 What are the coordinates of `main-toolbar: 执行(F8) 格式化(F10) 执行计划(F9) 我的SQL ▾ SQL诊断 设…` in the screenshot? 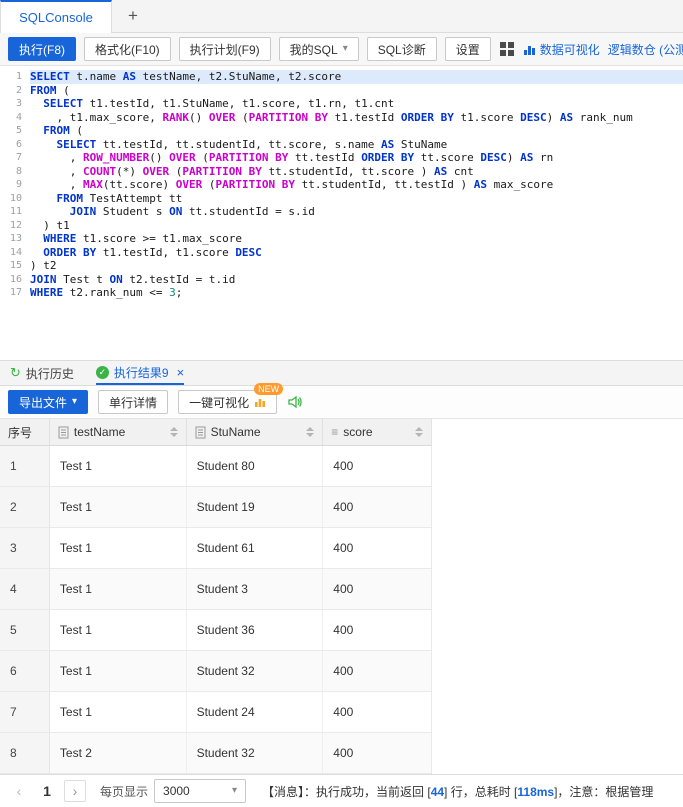 It's located at (341, 49).